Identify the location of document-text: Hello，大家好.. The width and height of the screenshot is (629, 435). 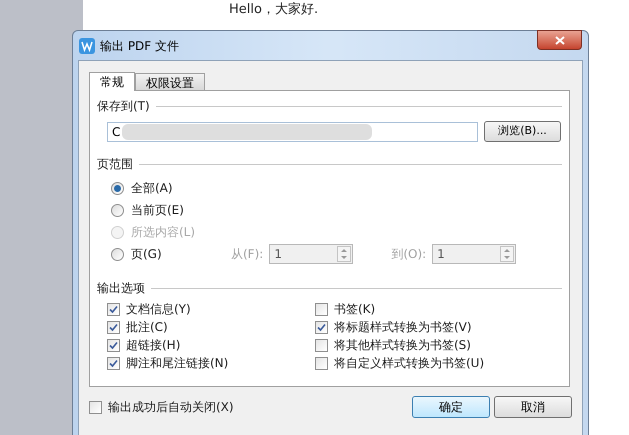
(273, 10).